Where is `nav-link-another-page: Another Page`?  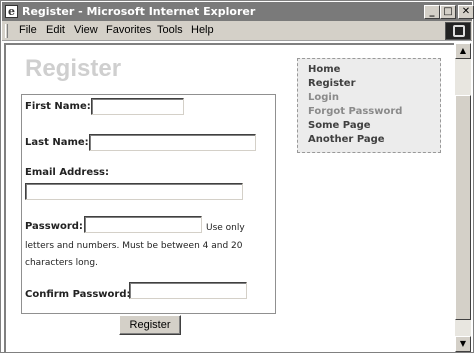 nav-link-another-page: Another Page is located at coordinates (346, 139).